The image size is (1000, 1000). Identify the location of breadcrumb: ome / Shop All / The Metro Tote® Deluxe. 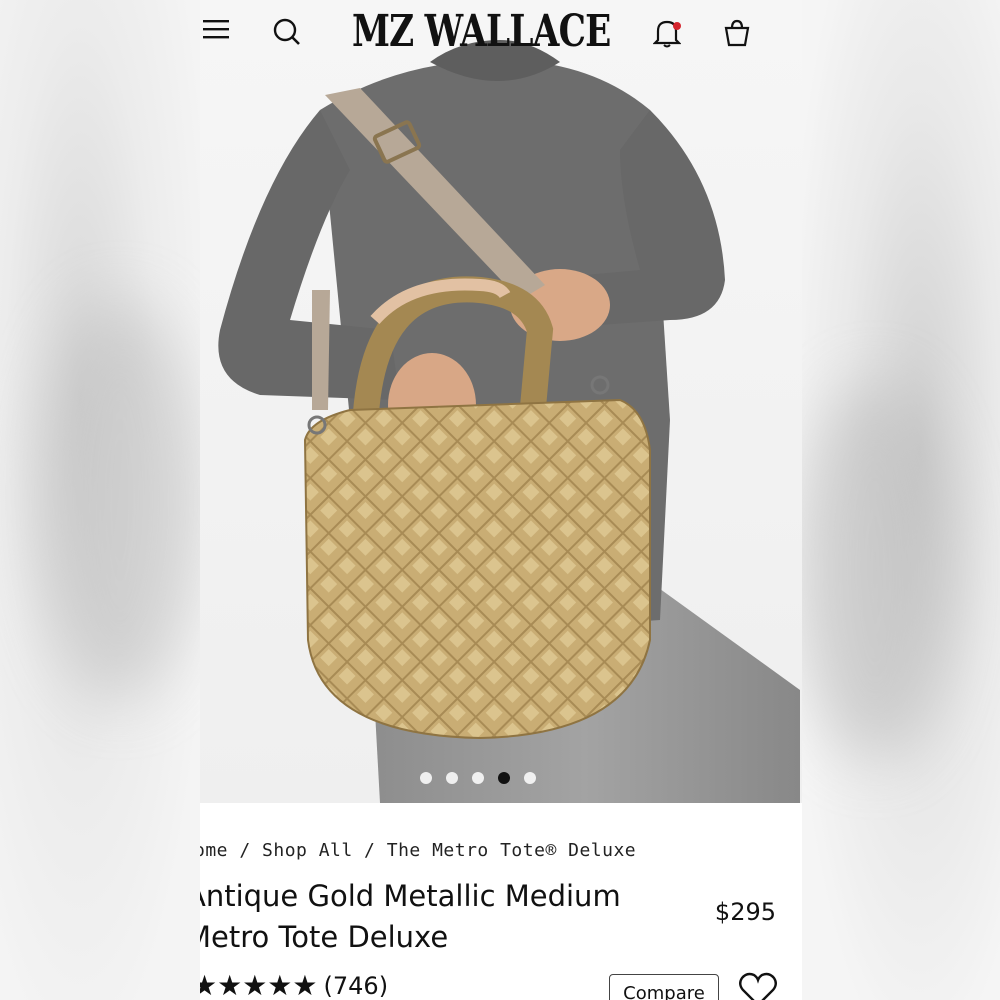
(418, 850).